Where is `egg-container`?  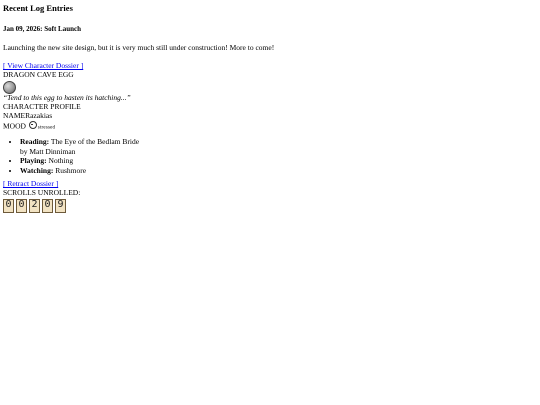 egg-container is located at coordinates (270, 87).